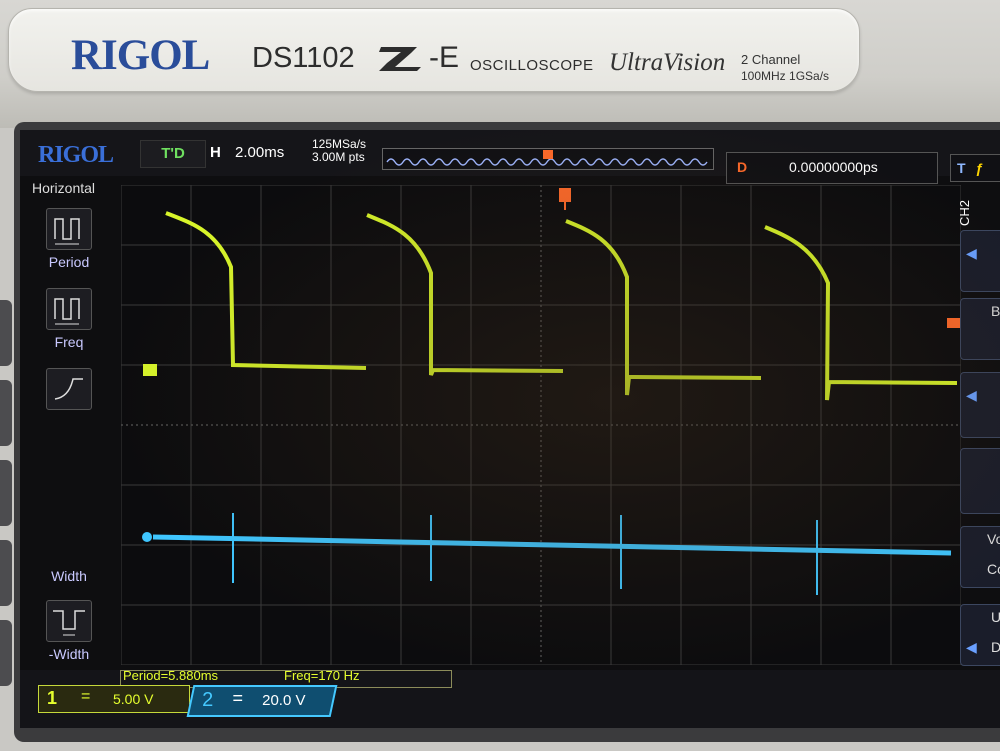  Describe the element at coordinates (140, 55) in the screenshot. I see `brand-logo: RIGOL` at that location.